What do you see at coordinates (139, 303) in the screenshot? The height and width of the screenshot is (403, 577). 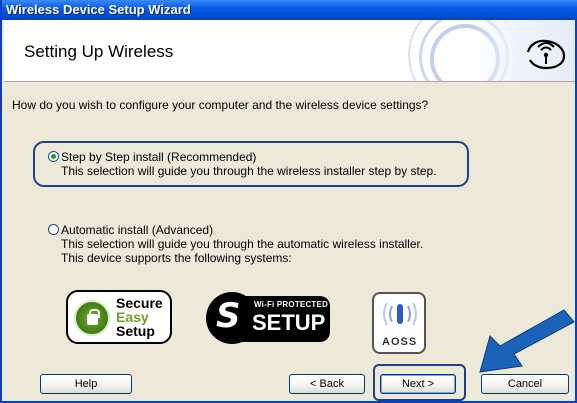 I see `ses-word-secure: Secure` at bounding box center [139, 303].